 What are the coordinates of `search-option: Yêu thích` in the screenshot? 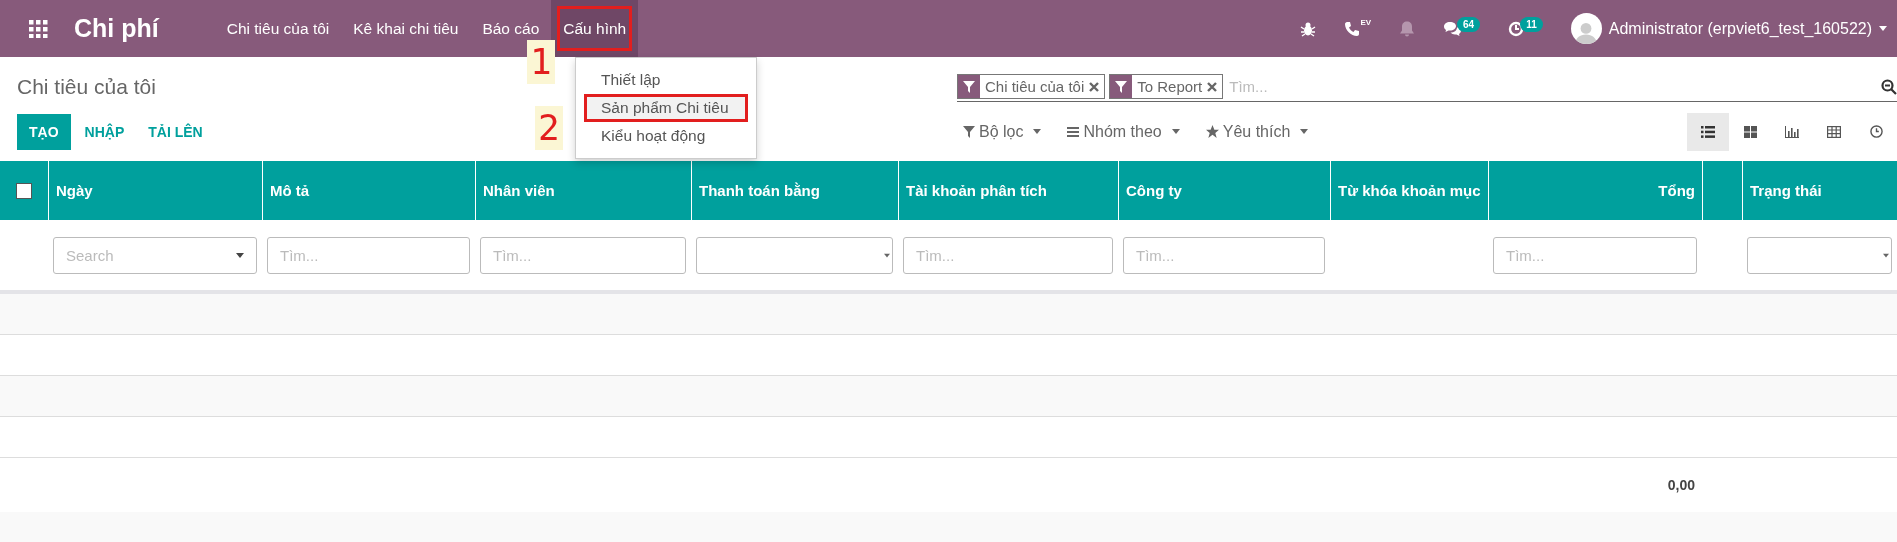 It's located at (1257, 131).